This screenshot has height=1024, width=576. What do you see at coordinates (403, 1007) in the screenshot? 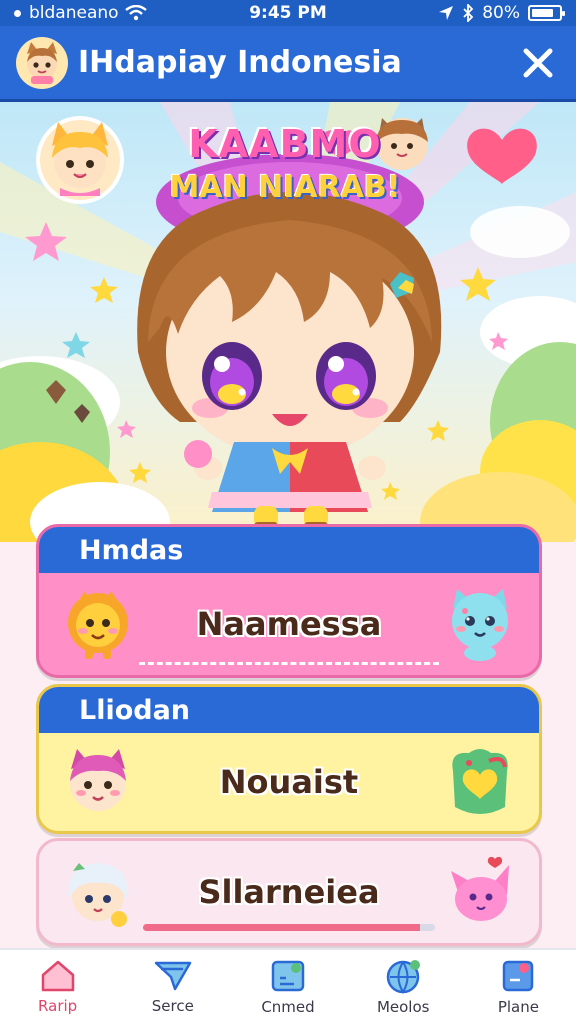
I see `nav-label: Meolos` at bounding box center [403, 1007].